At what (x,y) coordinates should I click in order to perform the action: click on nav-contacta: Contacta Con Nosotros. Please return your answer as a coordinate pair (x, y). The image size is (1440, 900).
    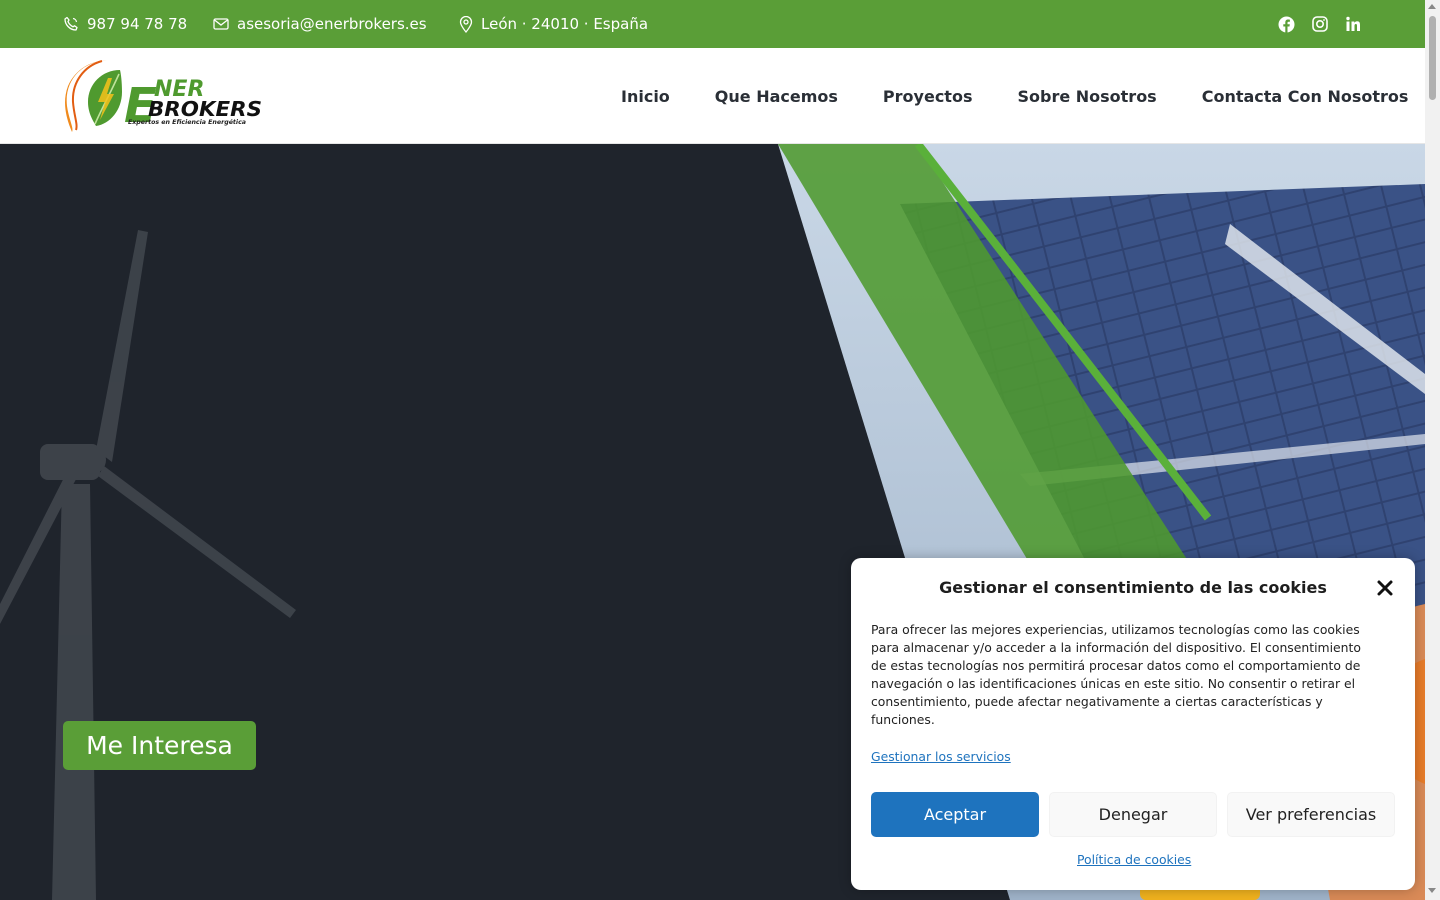
    Looking at the image, I should click on (1305, 96).